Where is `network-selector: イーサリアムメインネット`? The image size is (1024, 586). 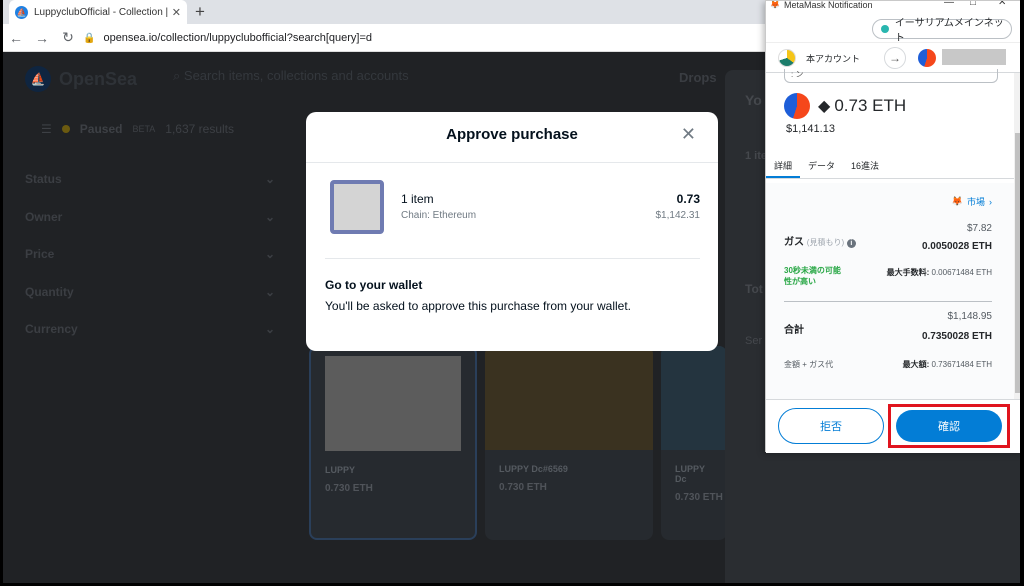 network-selector: イーサリアムメインネット is located at coordinates (942, 31).